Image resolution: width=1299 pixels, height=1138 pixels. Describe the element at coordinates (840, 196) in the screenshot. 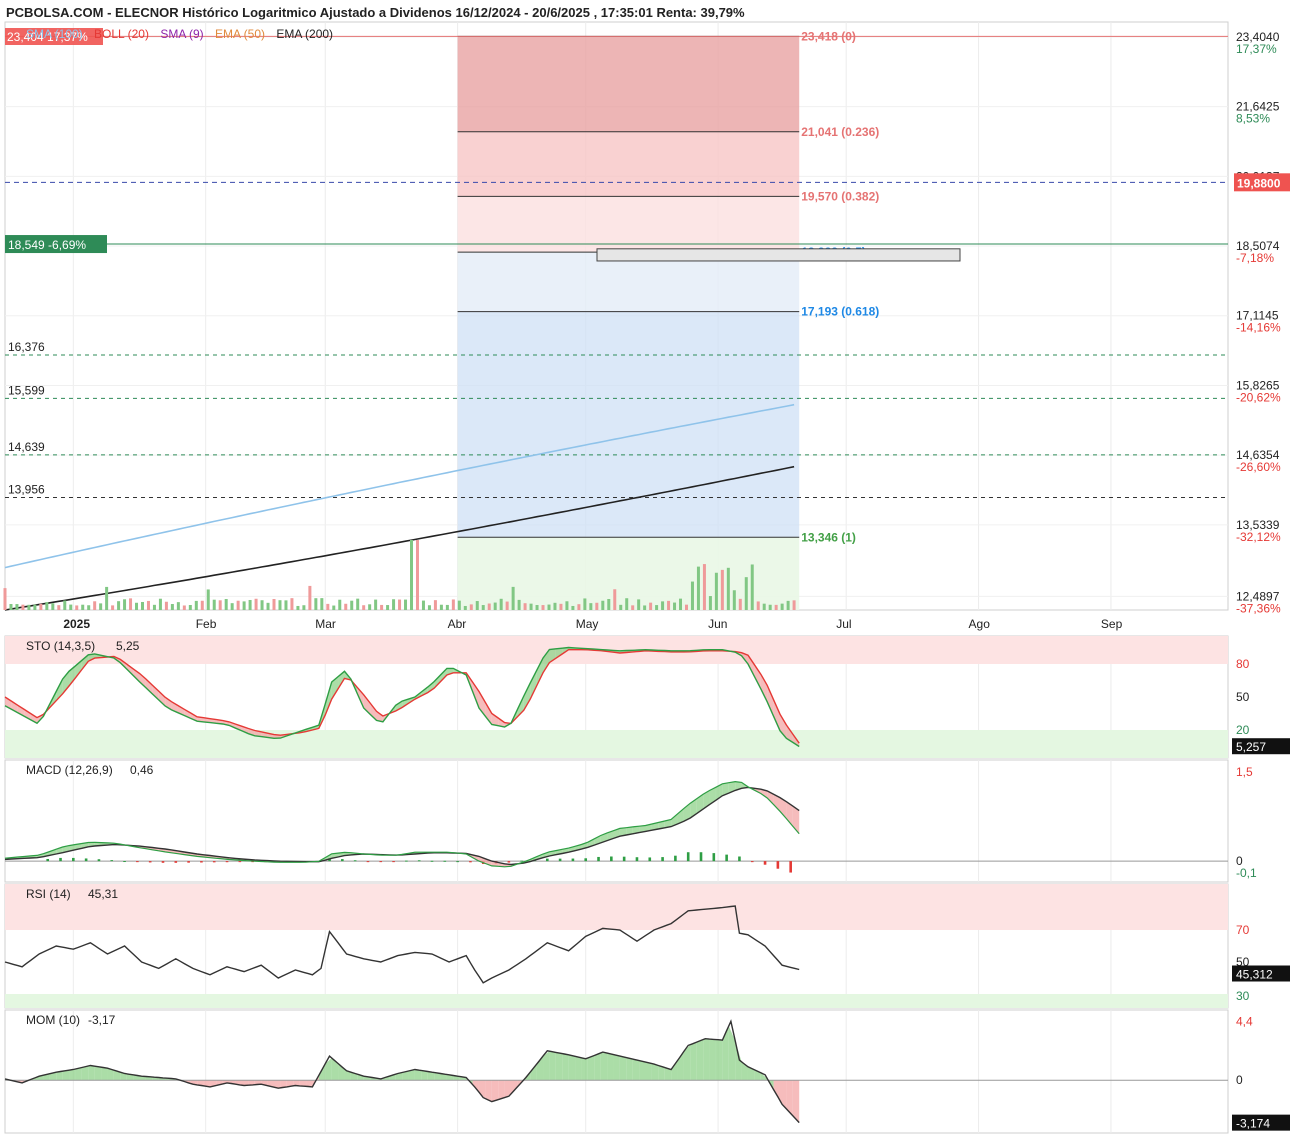

I see `fib-level-label: 19,570 (0.382)` at that location.